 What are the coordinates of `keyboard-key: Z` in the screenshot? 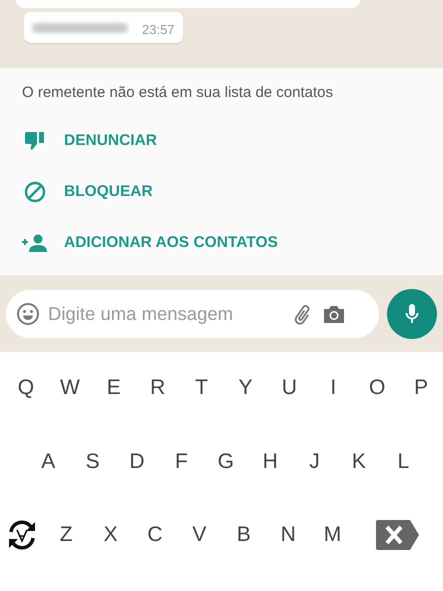 It's located at (66, 535).